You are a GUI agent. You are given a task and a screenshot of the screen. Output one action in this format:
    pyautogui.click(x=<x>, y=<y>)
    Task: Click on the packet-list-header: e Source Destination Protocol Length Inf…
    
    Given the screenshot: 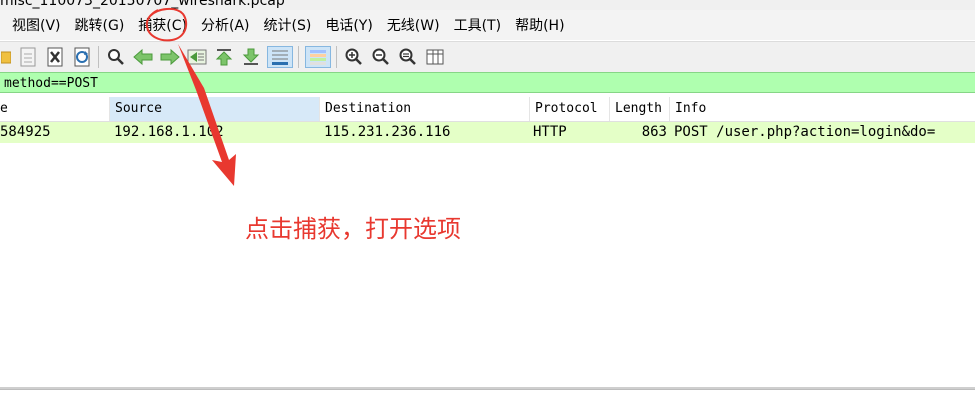 What is the action you would take?
    pyautogui.click(x=487, y=109)
    